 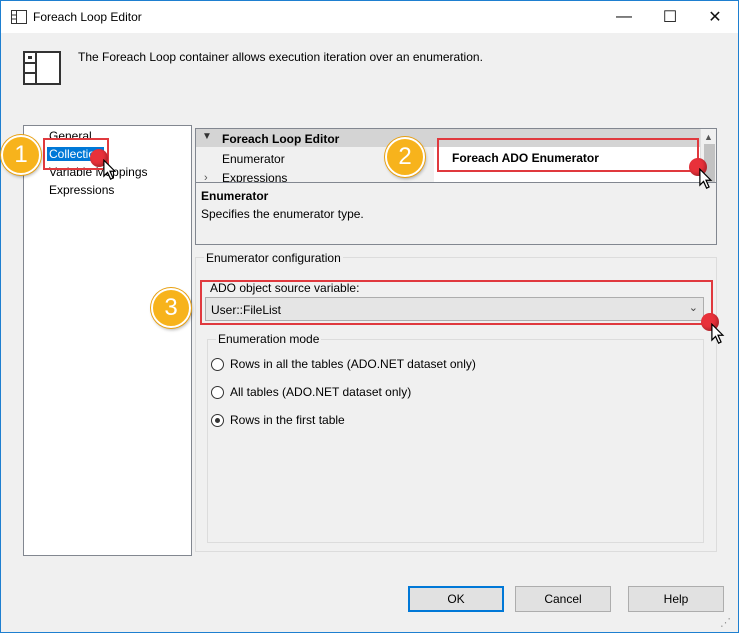 I want to click on foreach-container-icon, so click(x=19, y=17).